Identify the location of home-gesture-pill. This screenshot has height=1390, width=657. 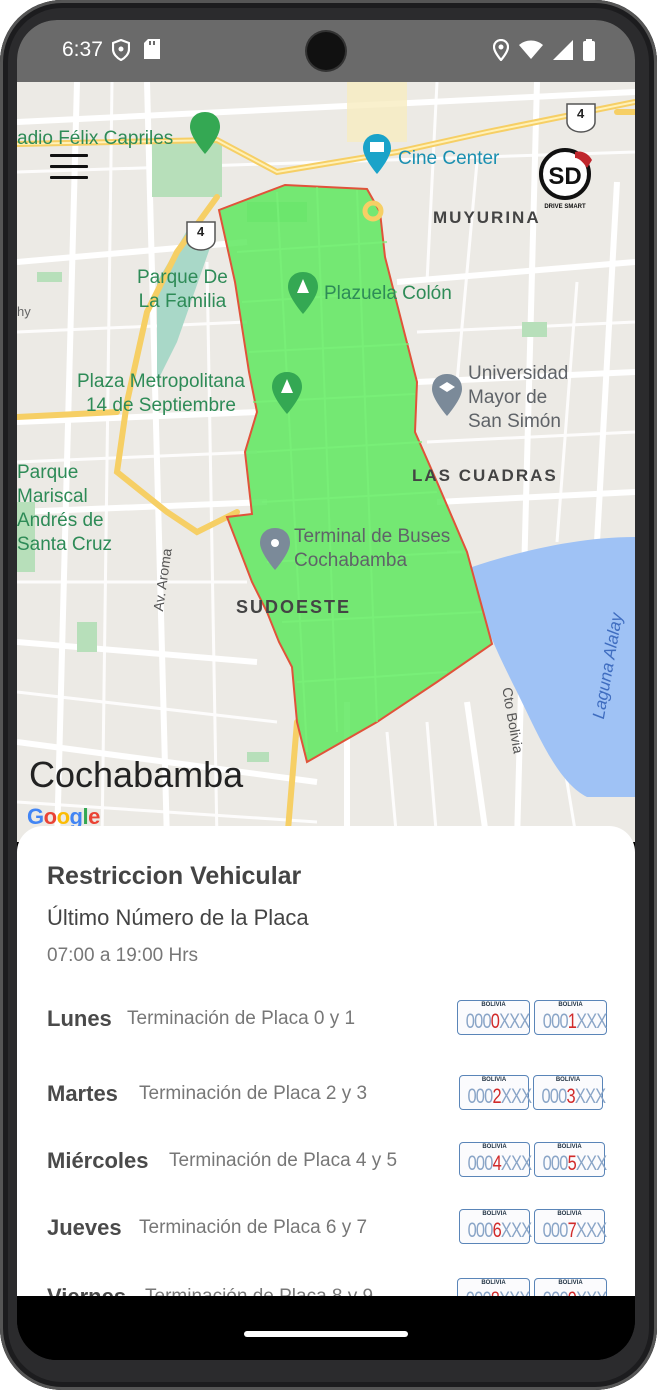
(326, 1334).